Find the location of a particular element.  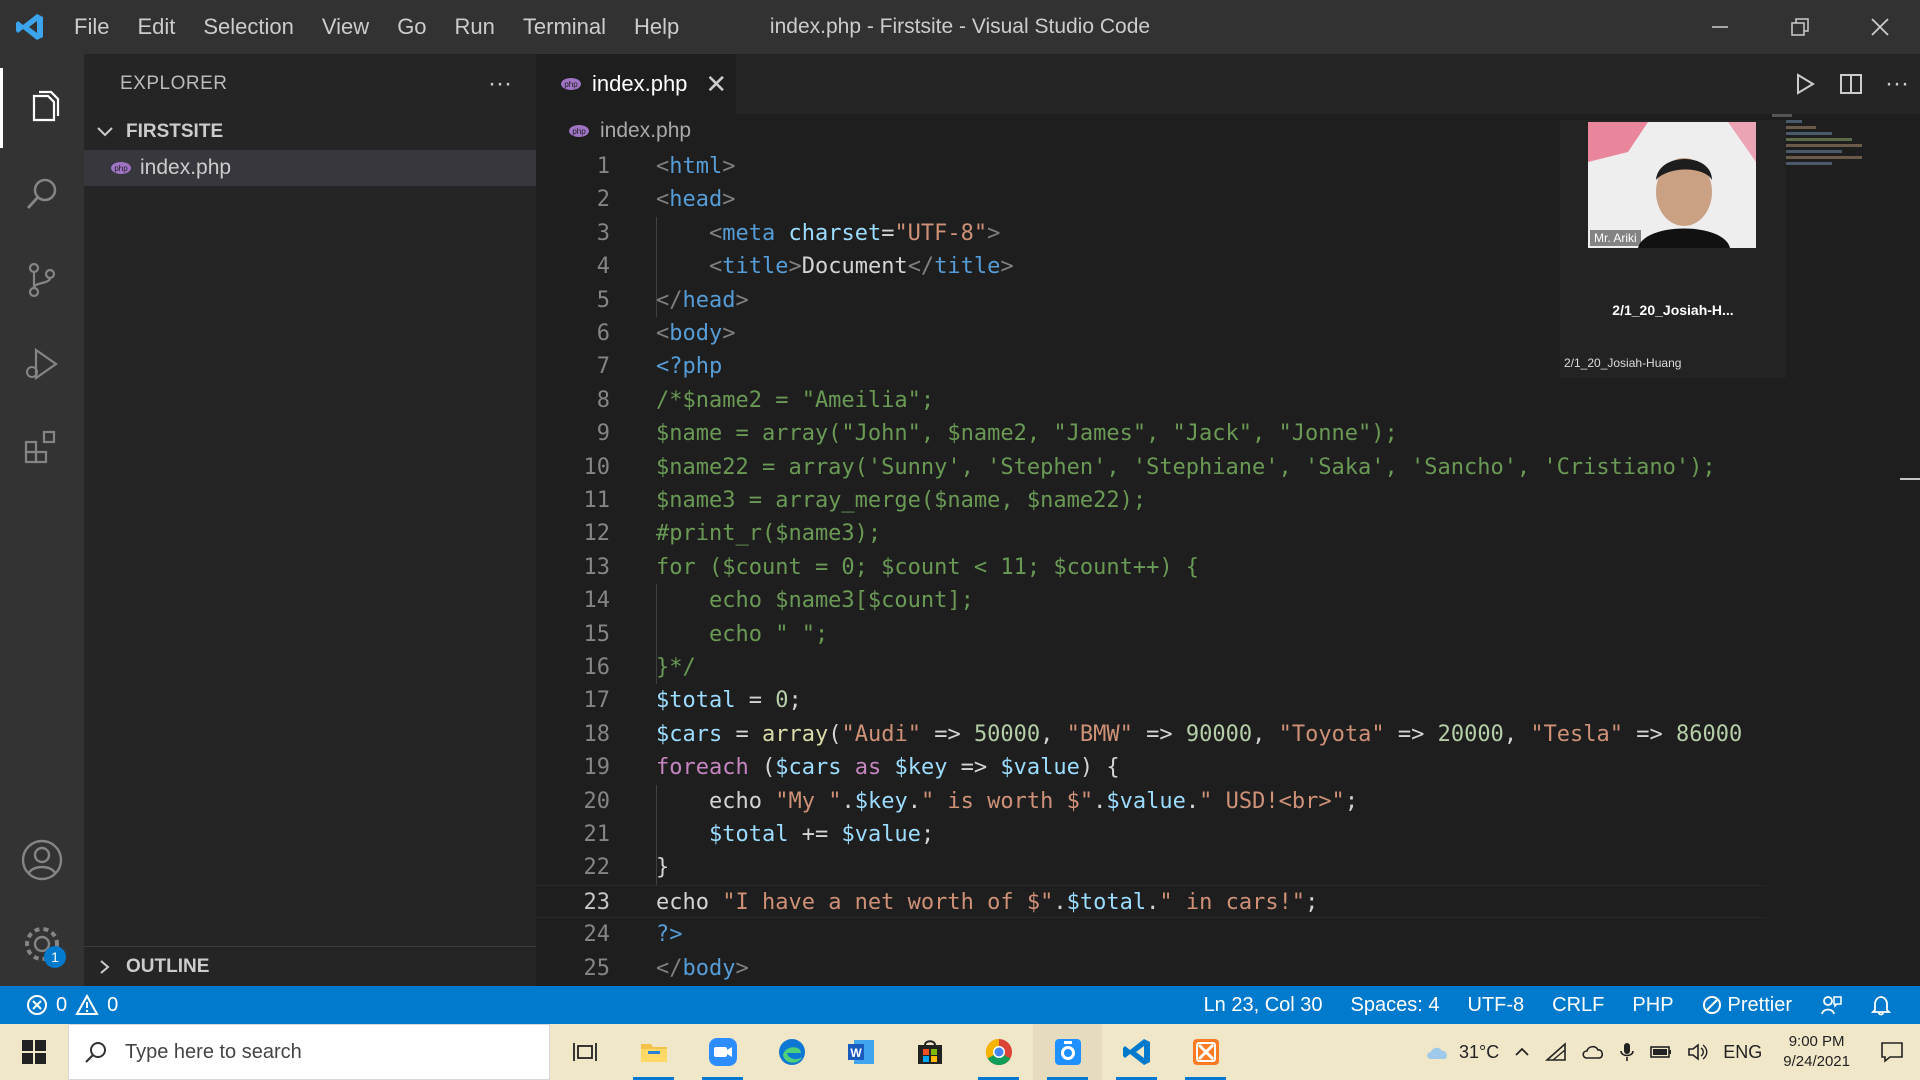

code-text: <?php is located at coordinates (689, 367).